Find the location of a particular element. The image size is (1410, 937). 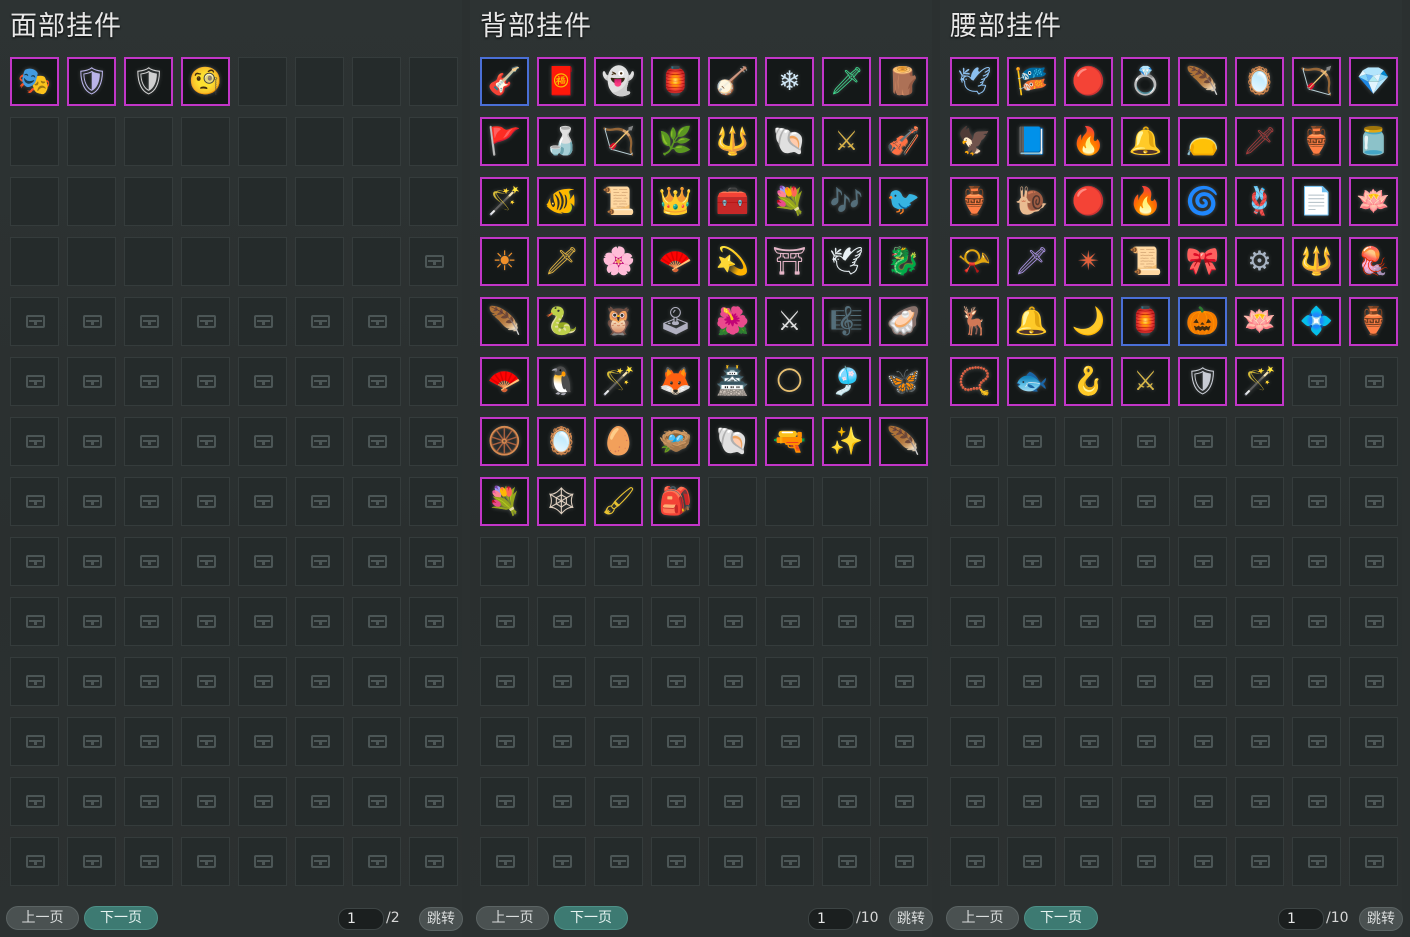

item-slot: 🎃 is located at coordinates (1202, 321).